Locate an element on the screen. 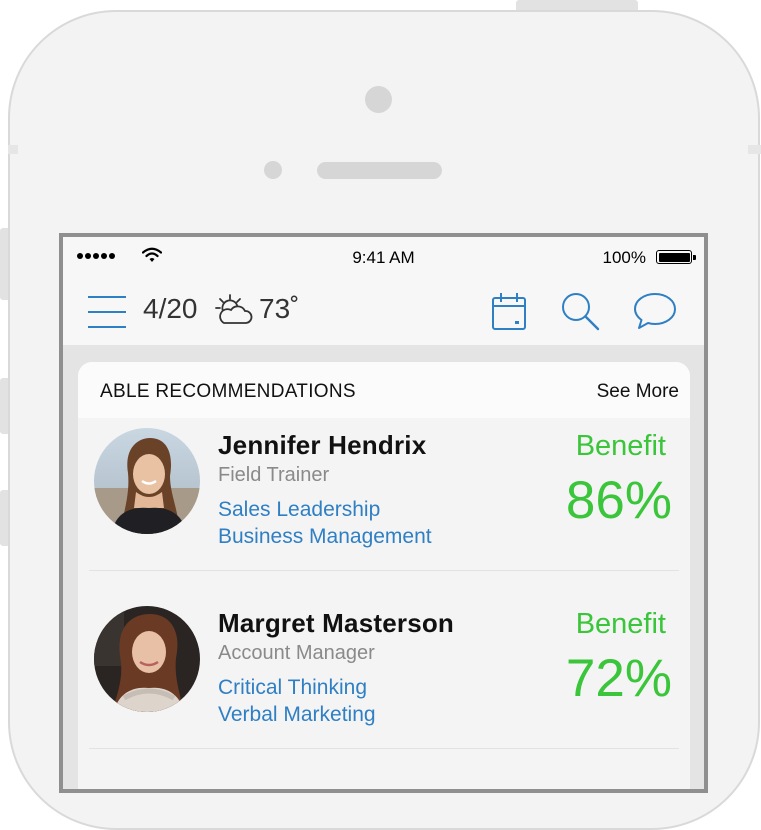  see-more-link: See More is located at coordinates (638, 392).